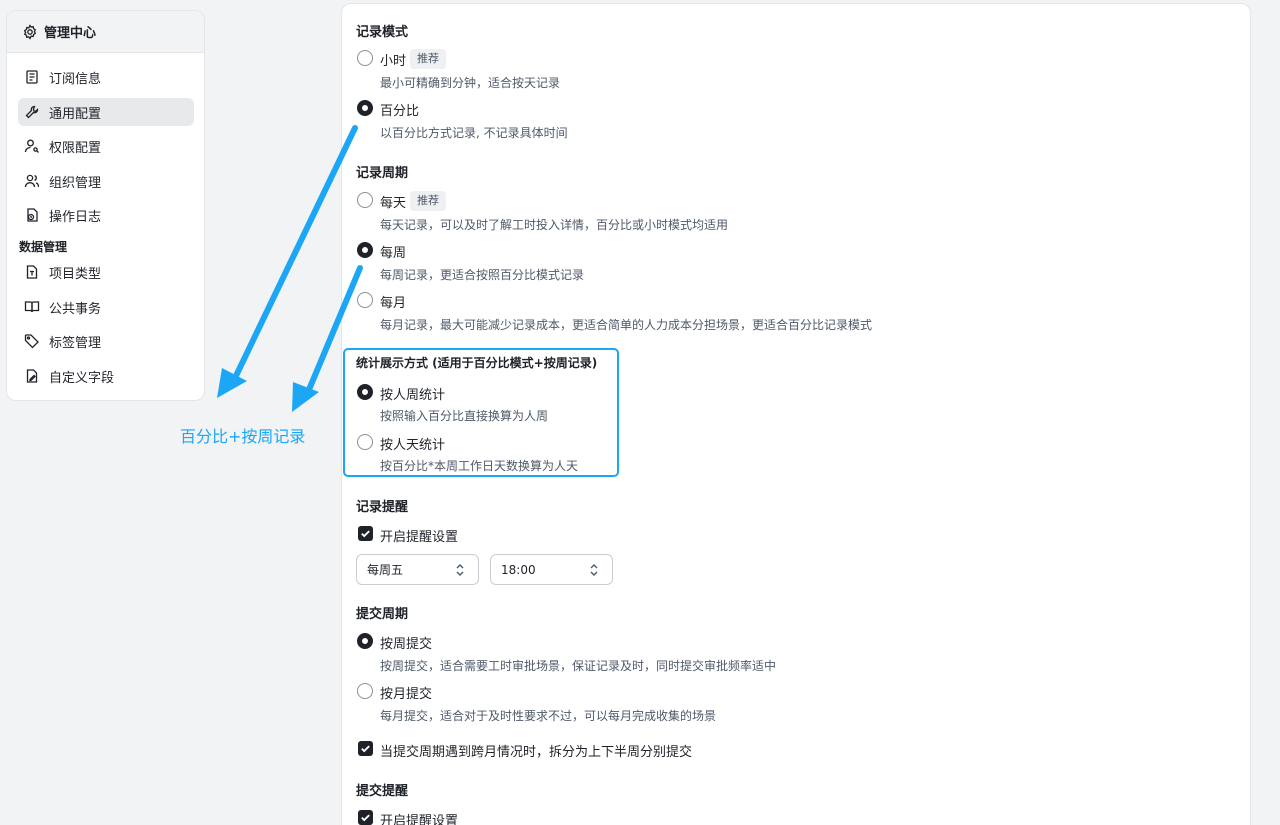  Describe the element at coordinates (294, 254) in the screenshot. I see `annotation-arrow-line` at that location.